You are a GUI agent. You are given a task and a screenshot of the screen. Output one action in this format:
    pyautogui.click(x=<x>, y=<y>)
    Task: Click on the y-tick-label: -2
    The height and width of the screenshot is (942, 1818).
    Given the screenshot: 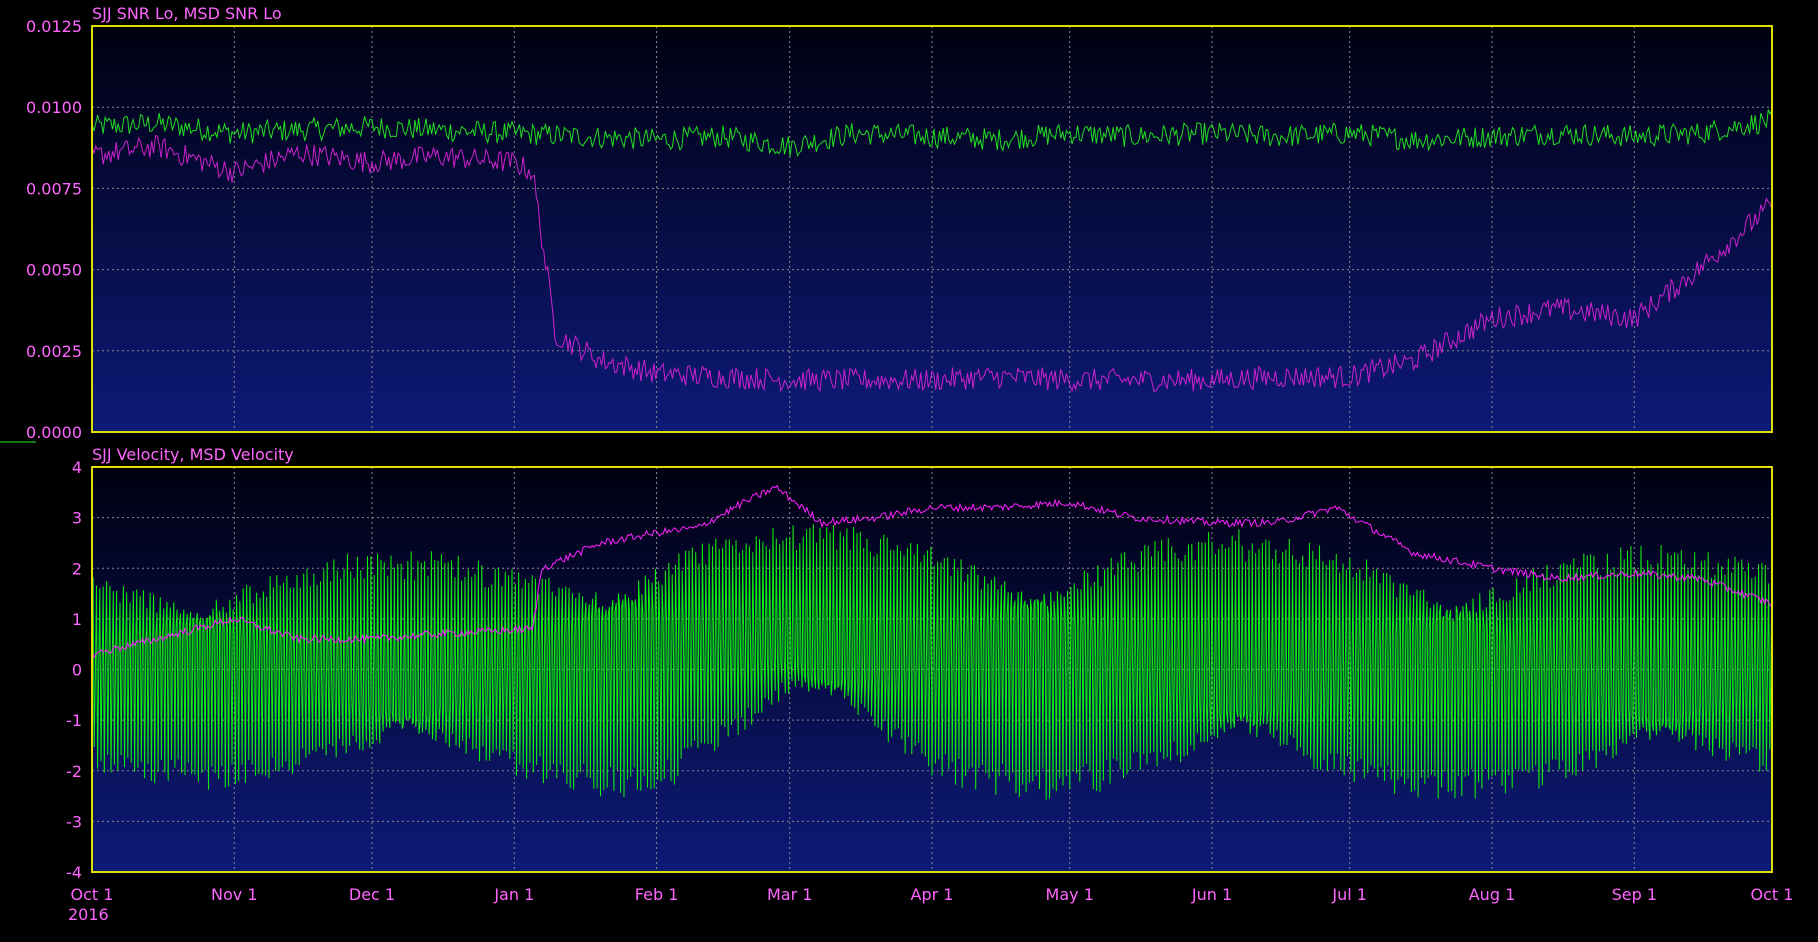 What is the action you would take?
    pyautogui.click(x=74, y=771)
    